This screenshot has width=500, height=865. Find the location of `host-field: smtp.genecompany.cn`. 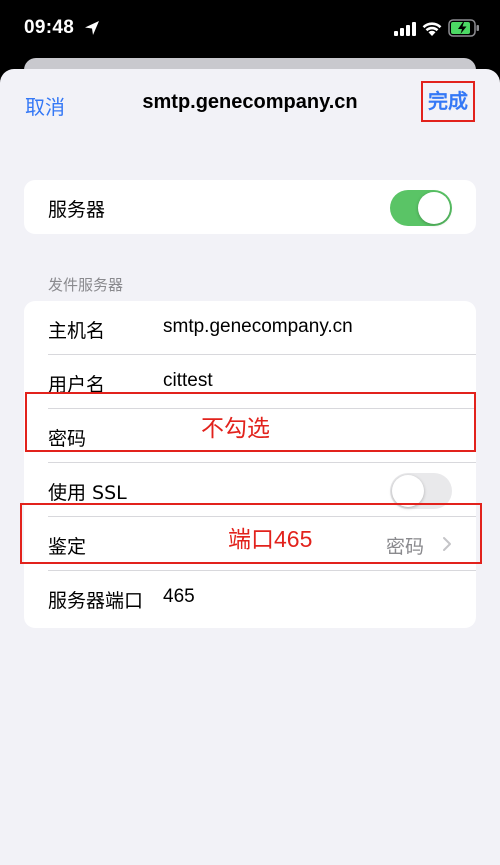

host-field: smtp.genecompany.cn is located at coordinates (258, 327).